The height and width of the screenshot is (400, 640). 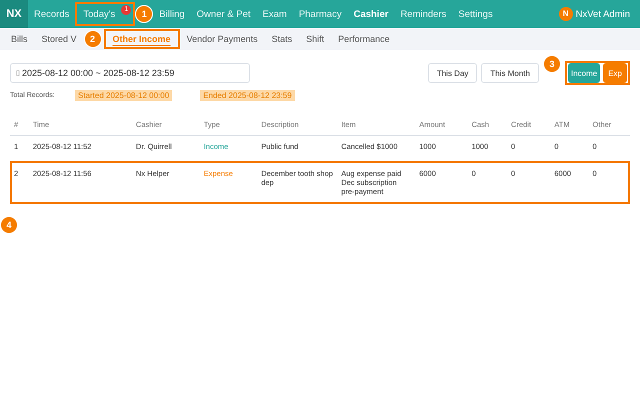 What do you see at coordinates (475, 14) in the screenshot?
I see `nav-item: Settings` at bounding box center [475, 14].